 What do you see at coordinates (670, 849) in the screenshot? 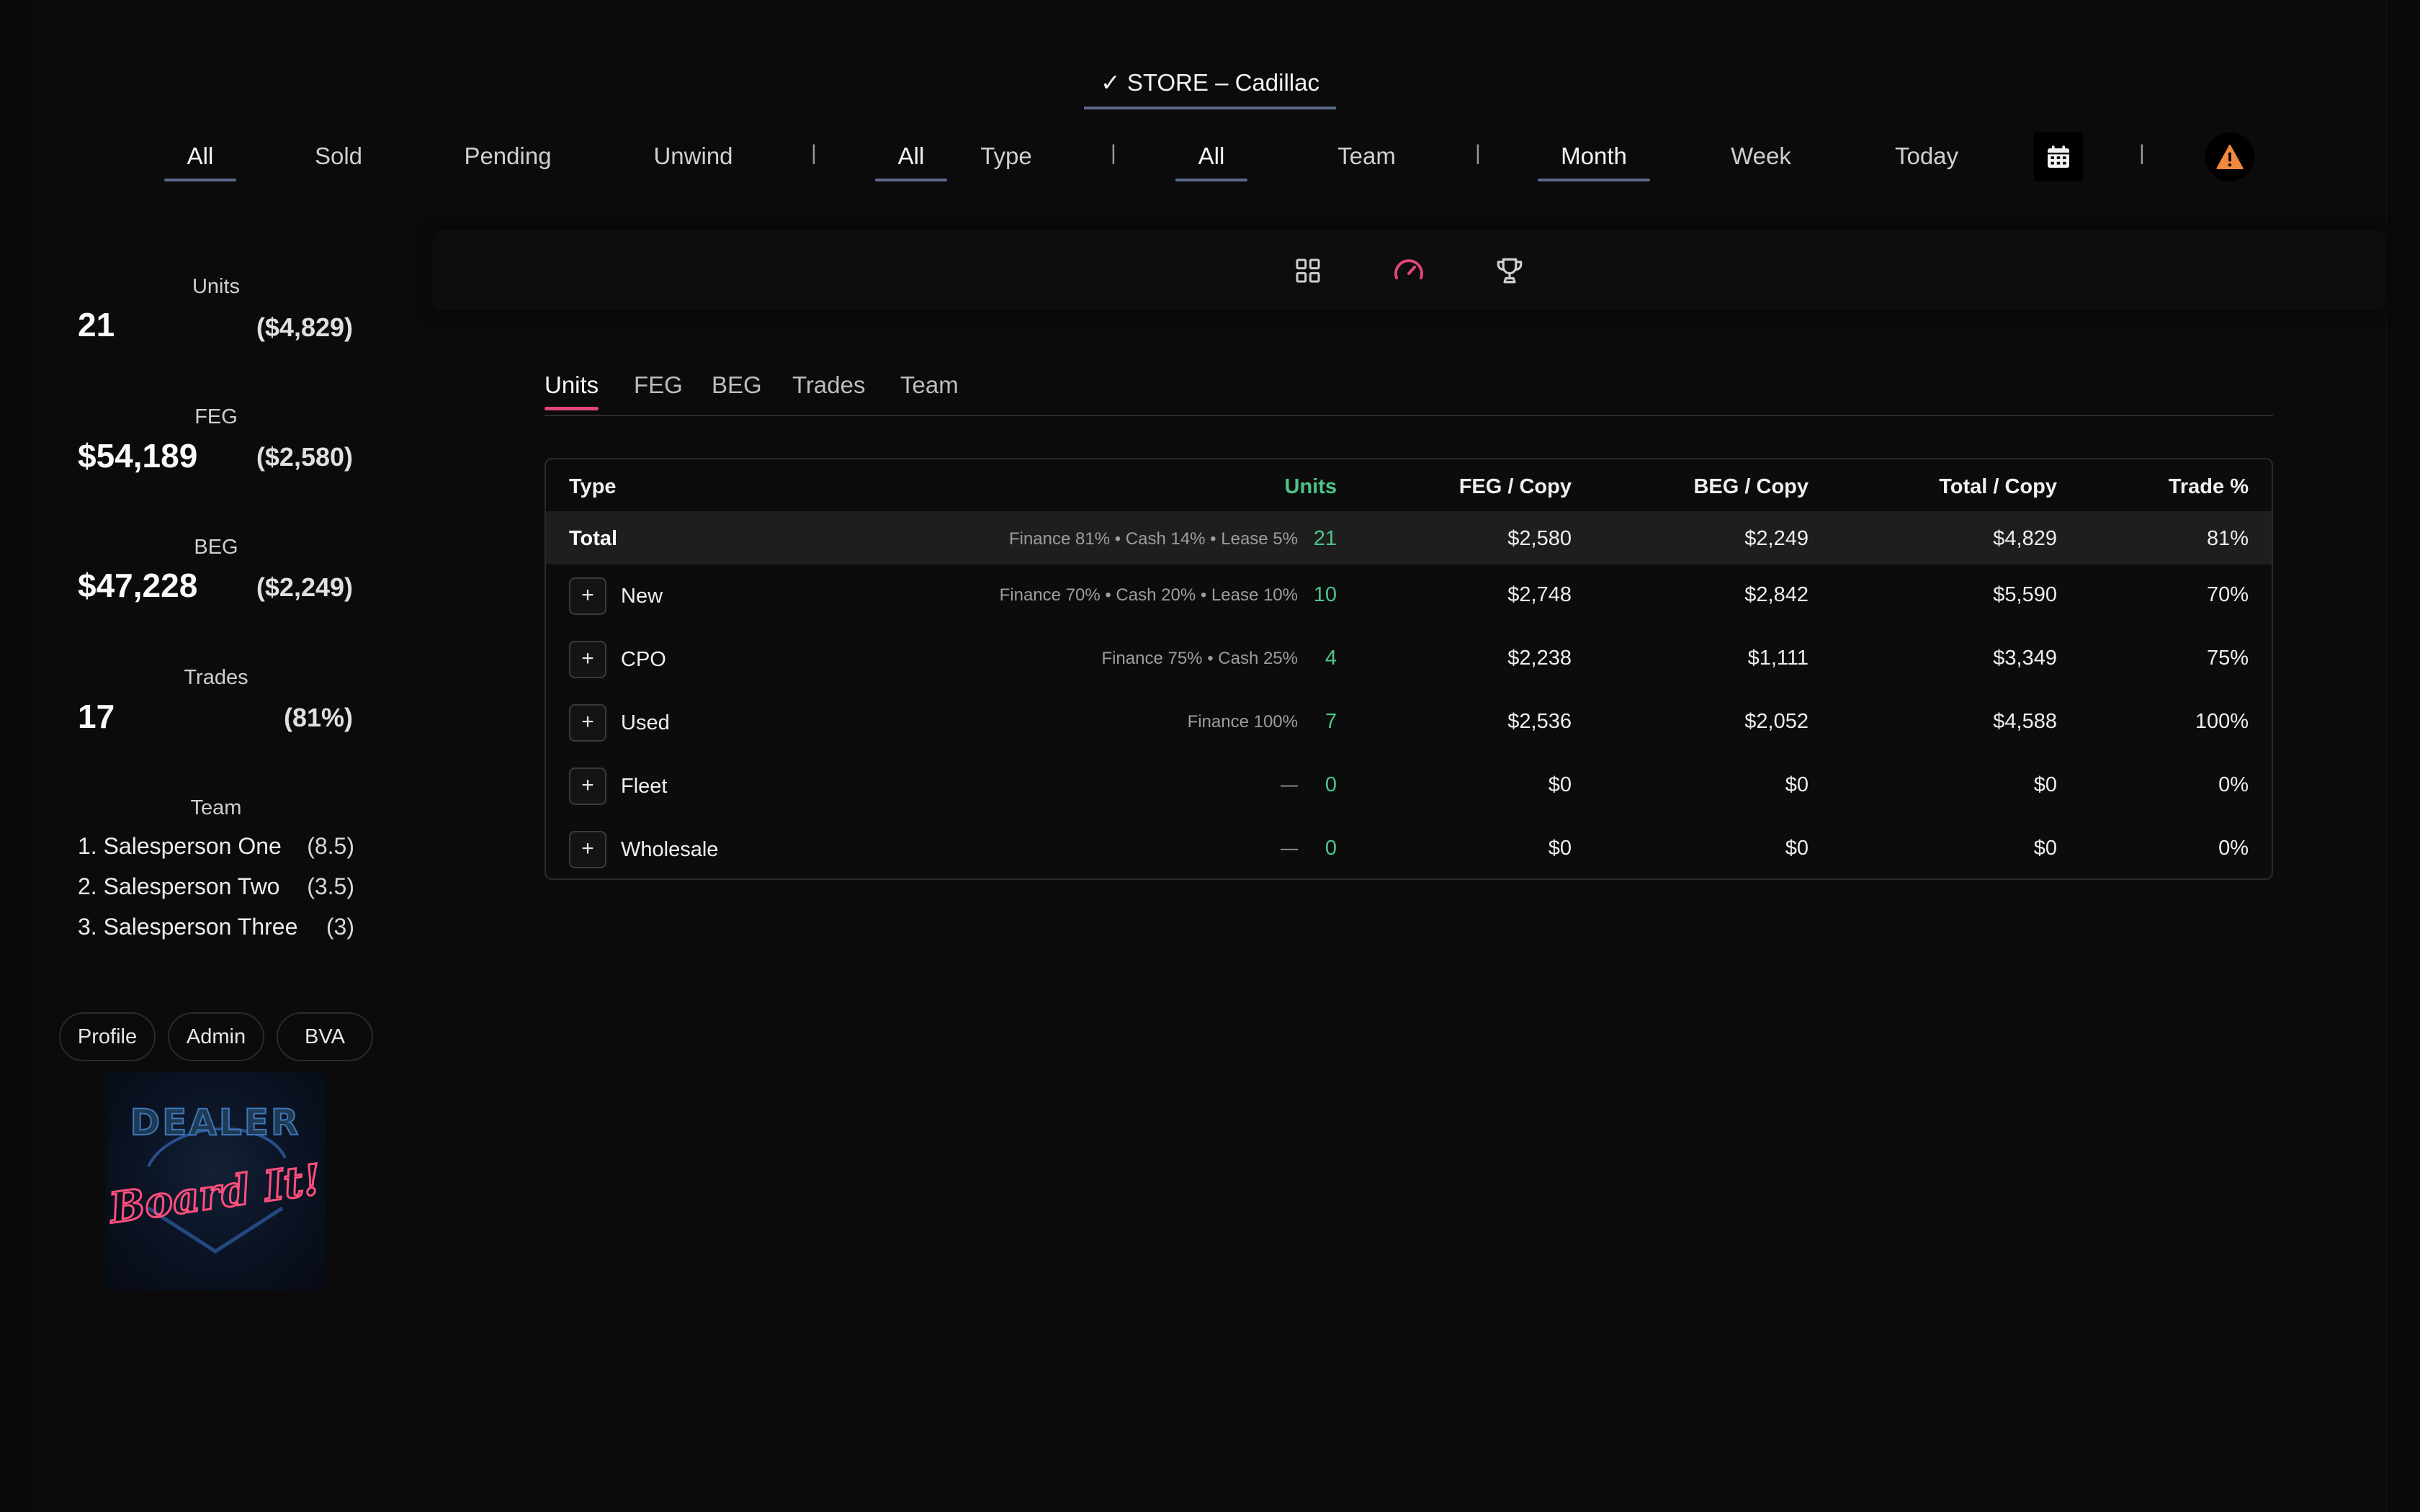
I see `row-label: Wholesale` at bounding box center [670, 849].